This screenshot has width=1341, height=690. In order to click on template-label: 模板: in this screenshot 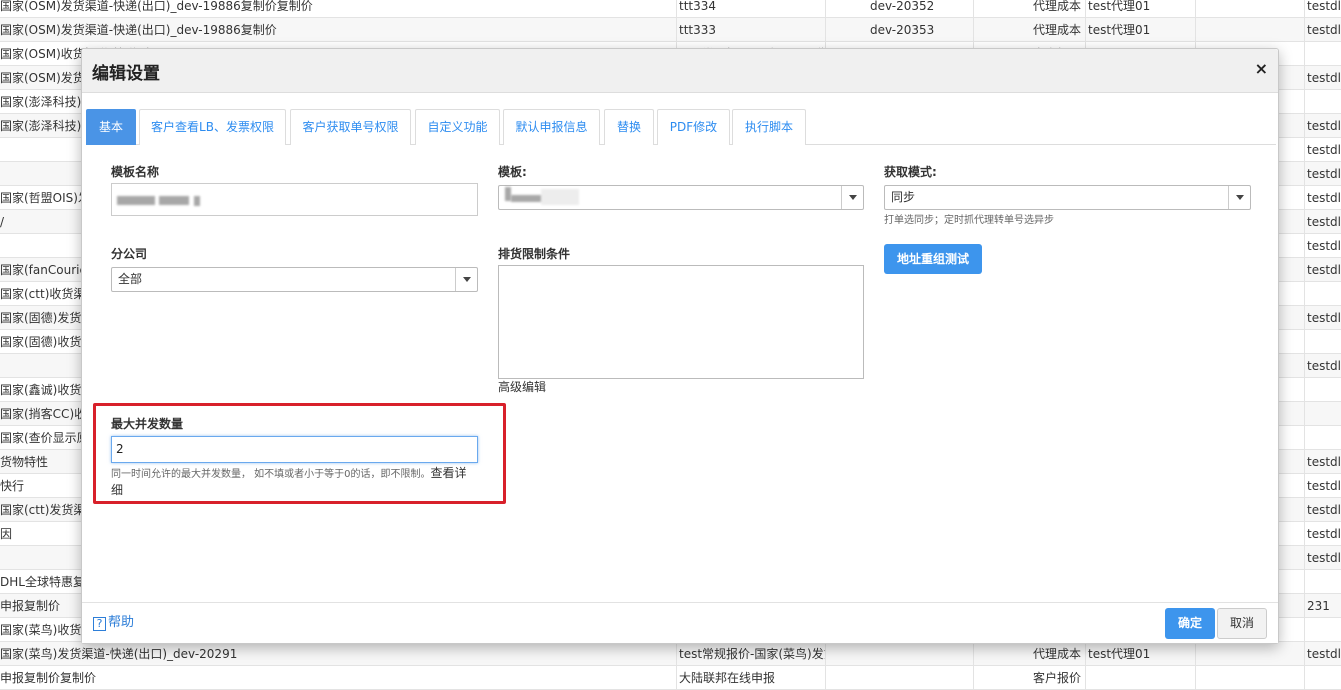, I will do `click(512, 172)`.